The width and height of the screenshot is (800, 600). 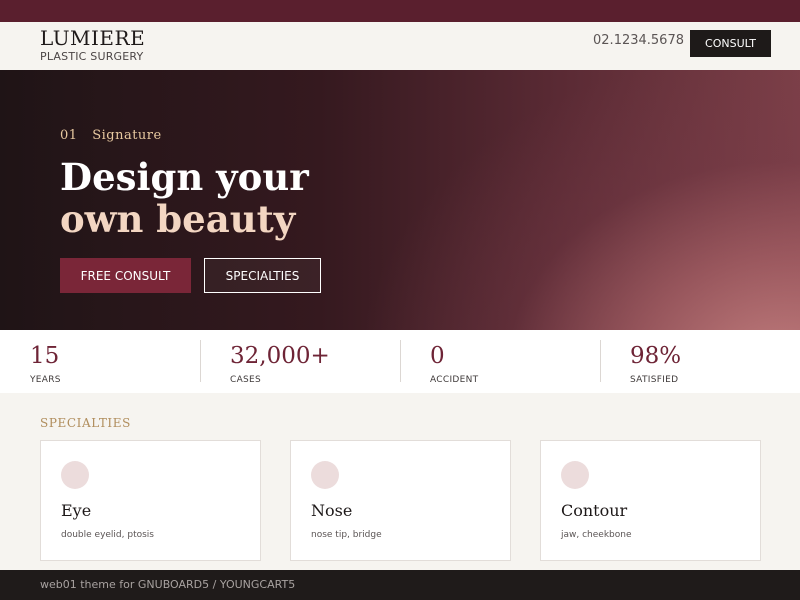 I want to click on stat-label: CASES, so click(x=246, y=380).